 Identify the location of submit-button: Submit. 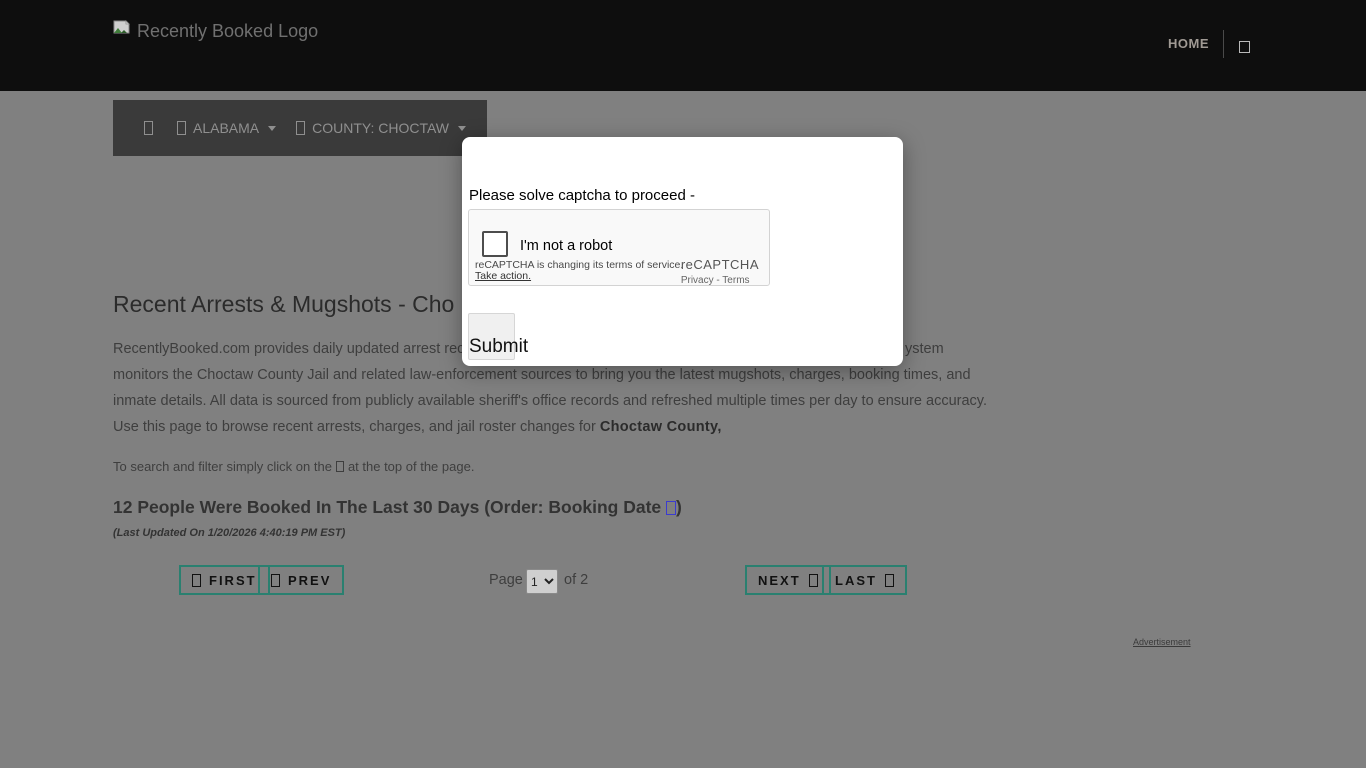
(498, 336).